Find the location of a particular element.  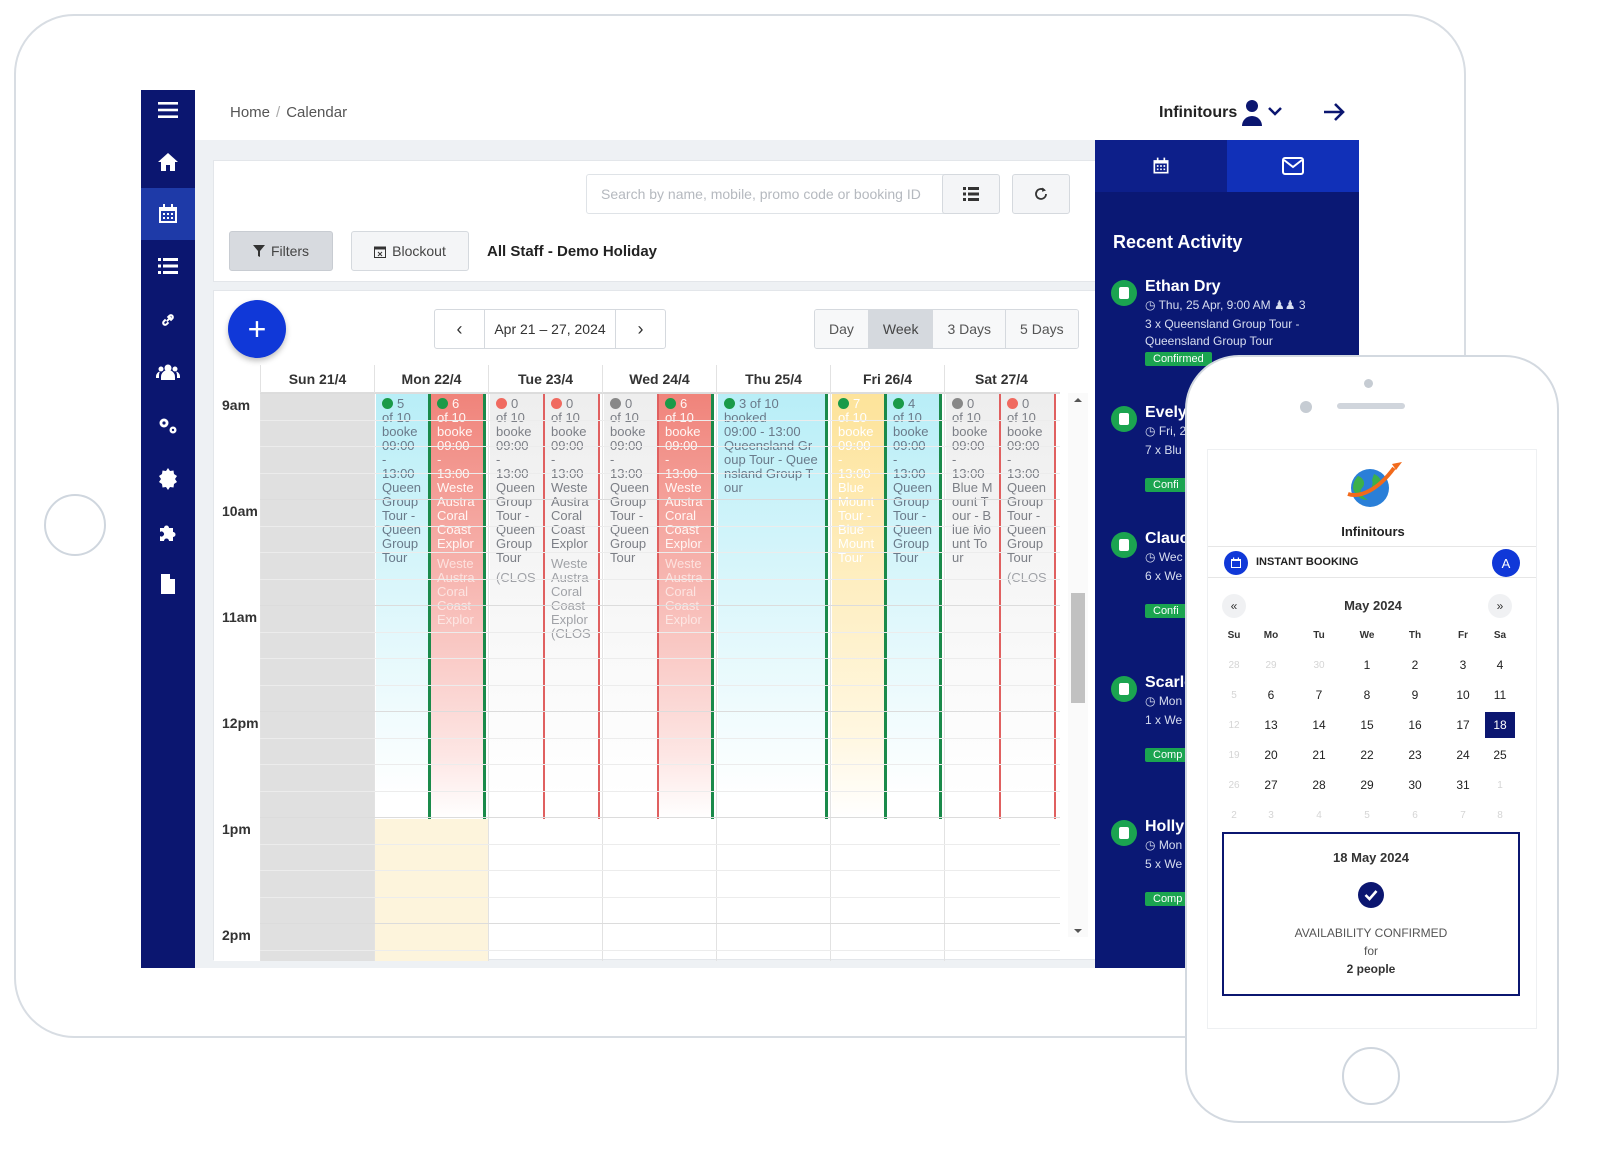

calendar-day: 9 is located at coordinates (1415, 695).